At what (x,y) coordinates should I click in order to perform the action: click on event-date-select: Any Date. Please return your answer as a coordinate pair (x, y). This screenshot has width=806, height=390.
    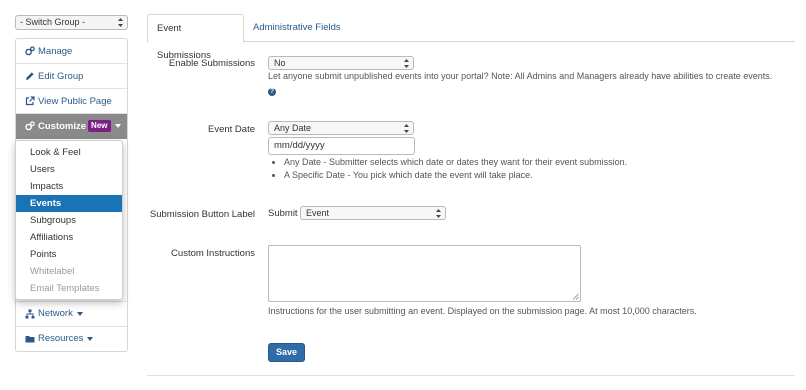
    Looking at the image, I should click on (341, 128).